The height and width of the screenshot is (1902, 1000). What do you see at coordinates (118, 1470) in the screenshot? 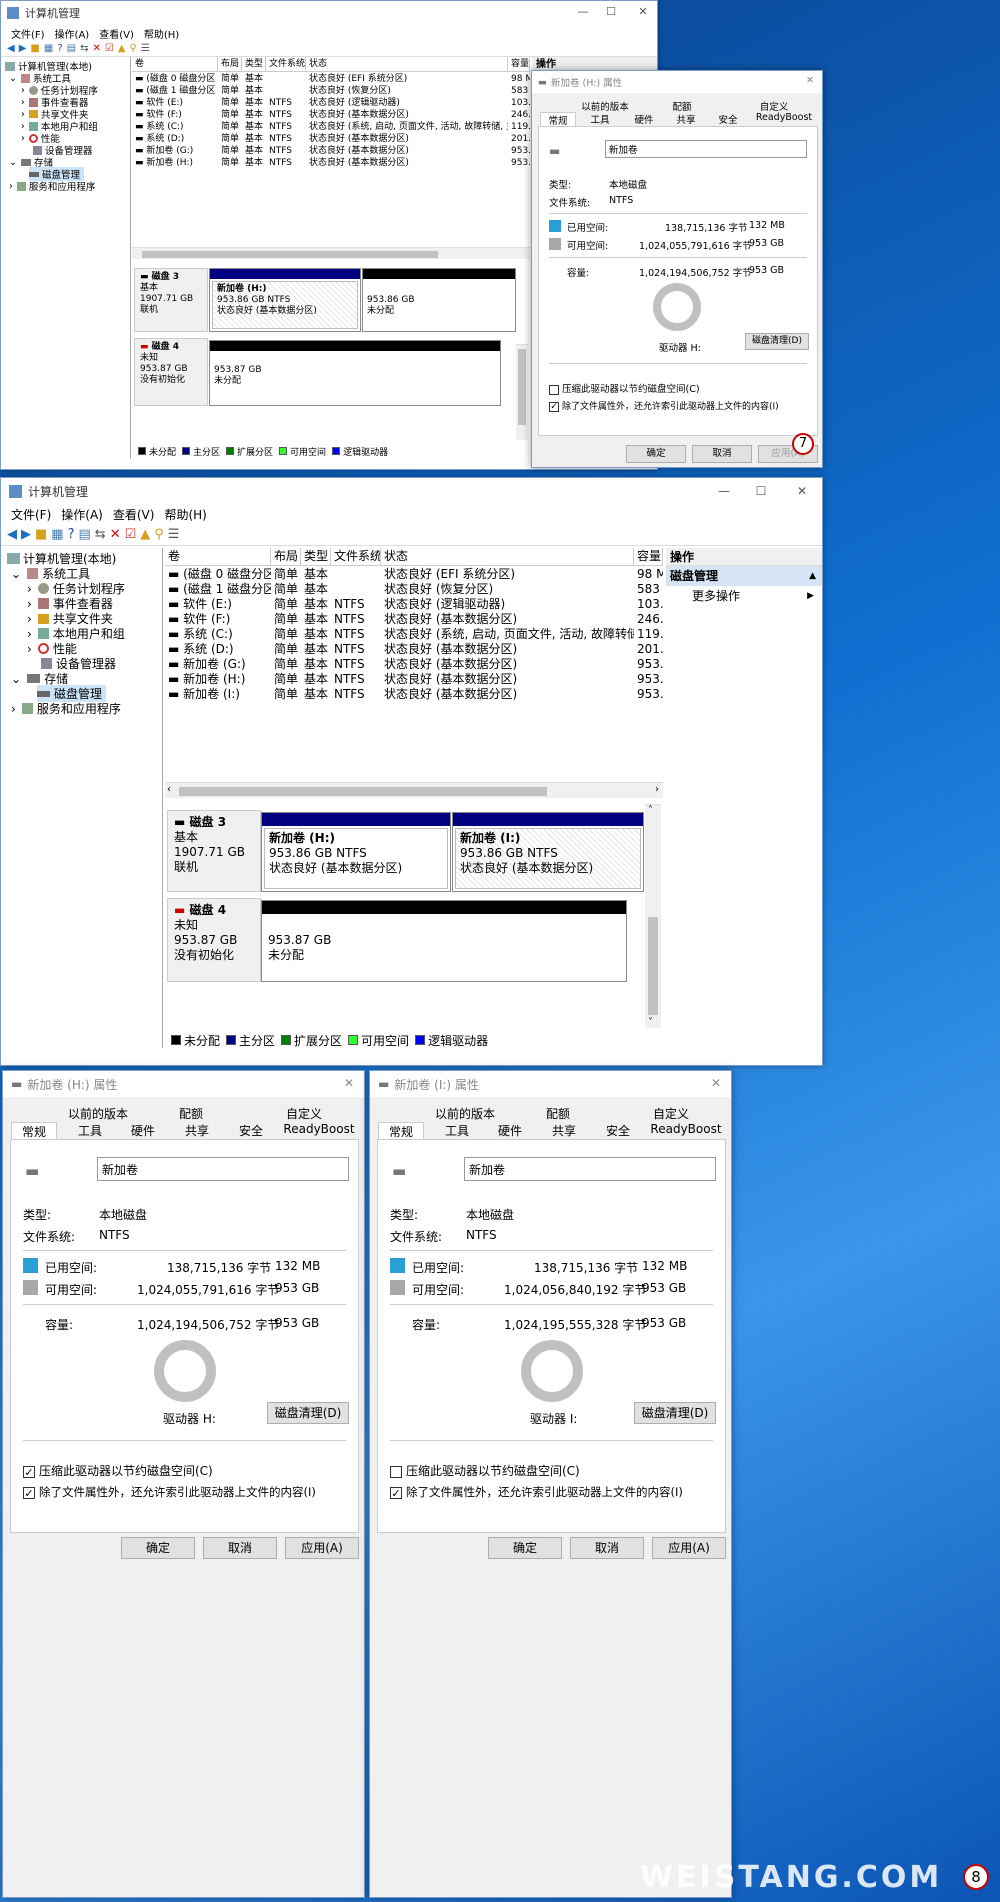
I see `compress-checkbox-row: ✓ 压缩此驱动器以节约磁盘空间(C)` at bounding box center [118, 1470].